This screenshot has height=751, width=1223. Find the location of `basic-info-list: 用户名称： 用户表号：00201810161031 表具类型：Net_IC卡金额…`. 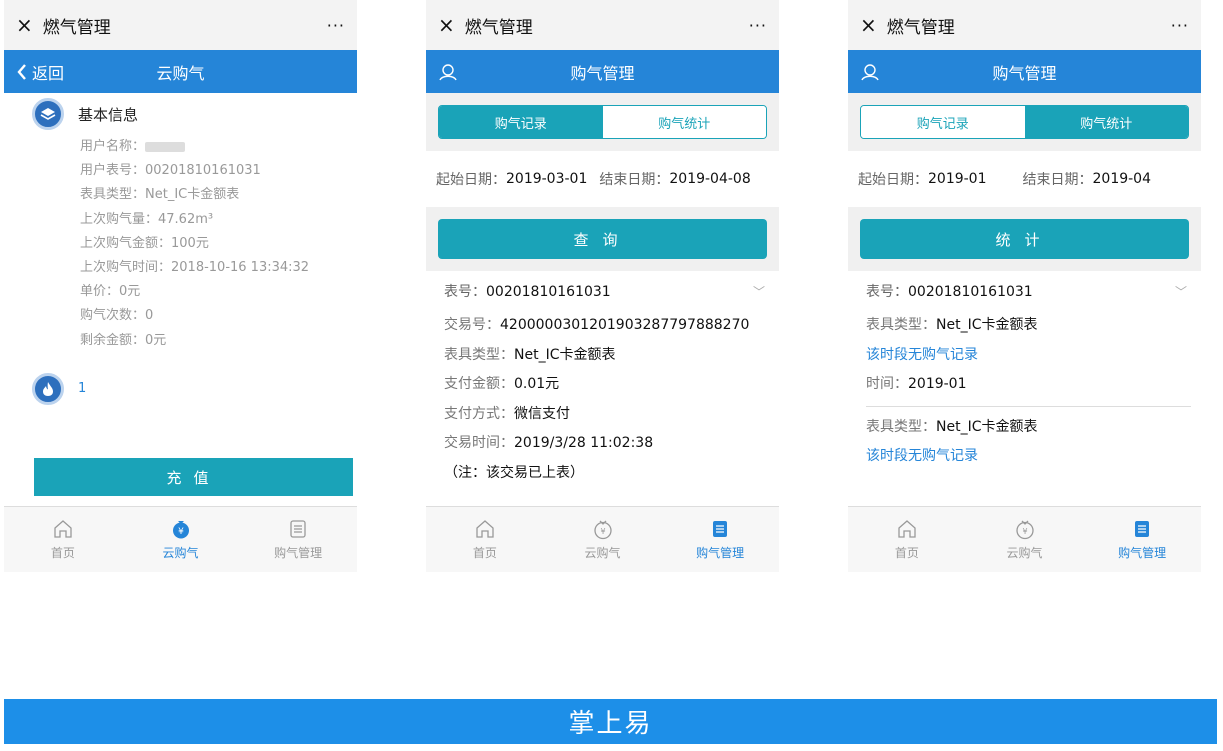

basic-info-list: 用户名称： 用户表号：00201810161031 表具类型：Net_IC卡金额… is located at coordinates (194, 244).